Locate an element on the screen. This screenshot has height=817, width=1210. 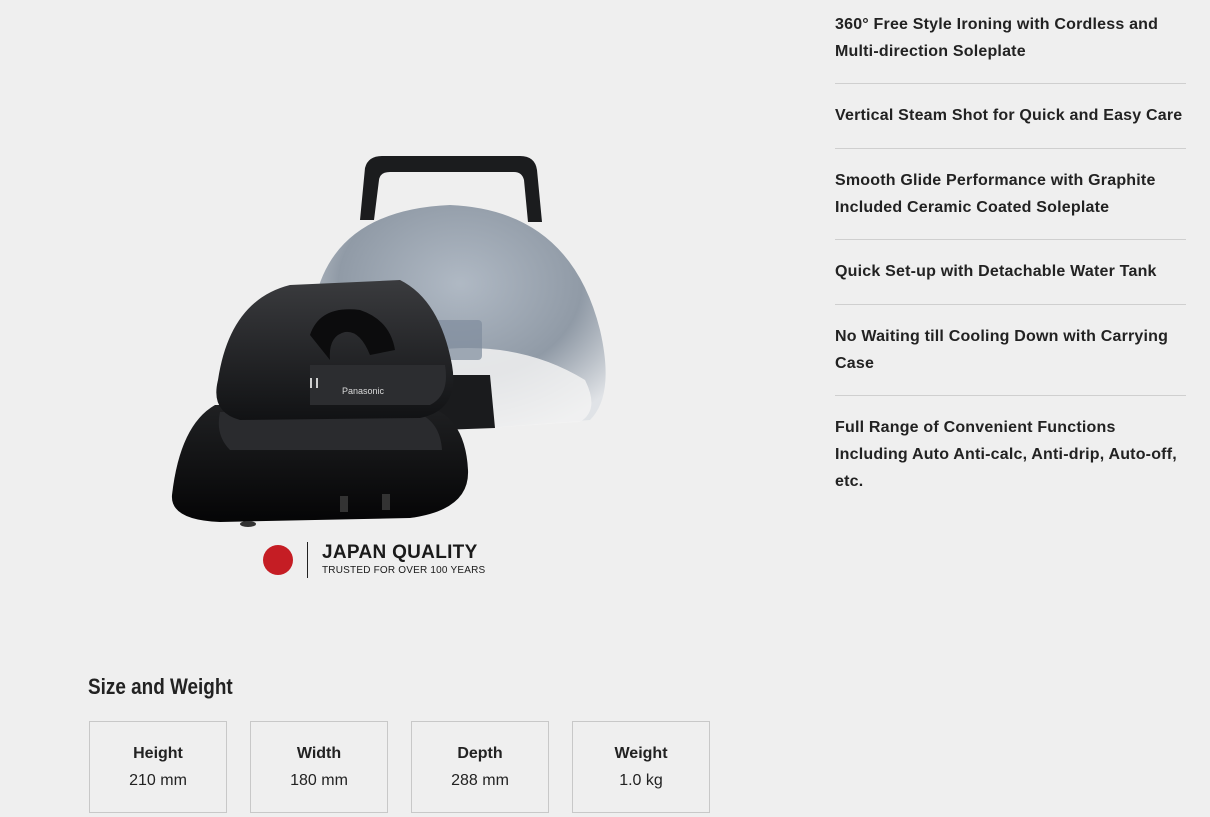
spec-value: 180 mm is located at coordinates (319, 780).